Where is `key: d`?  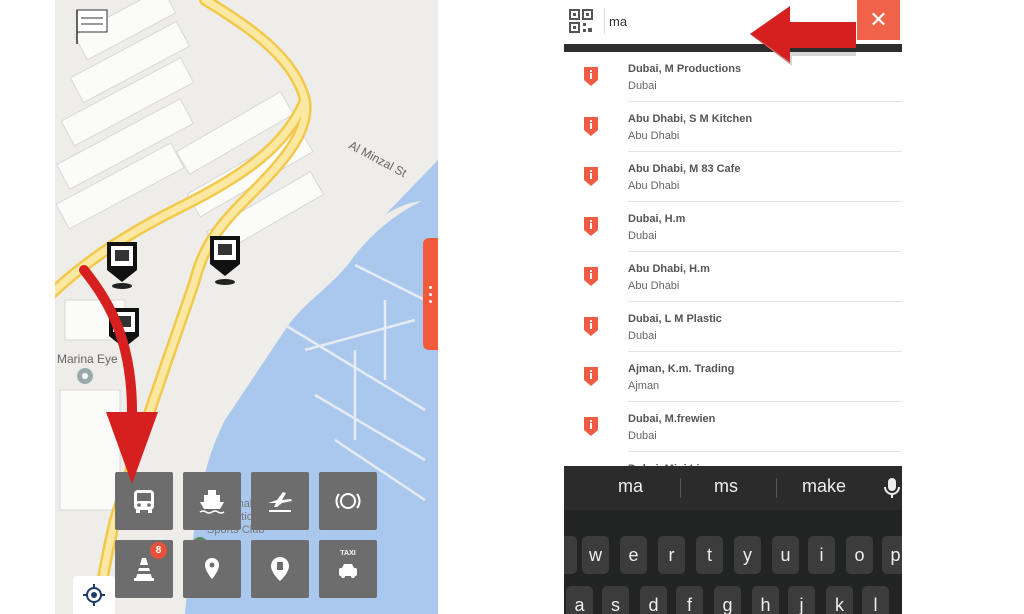 key: d is located at coordinates (653, 600).